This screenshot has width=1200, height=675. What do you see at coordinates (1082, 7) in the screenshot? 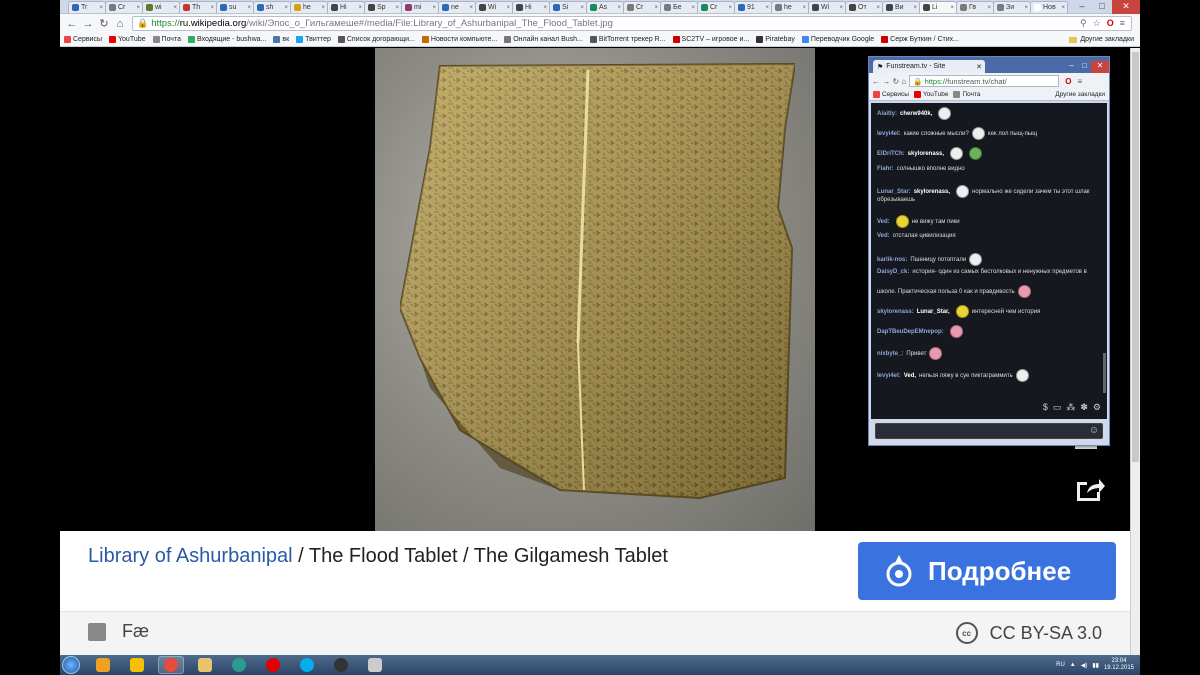
I see `minimize-button: –` at bounding box center [1082, 7].